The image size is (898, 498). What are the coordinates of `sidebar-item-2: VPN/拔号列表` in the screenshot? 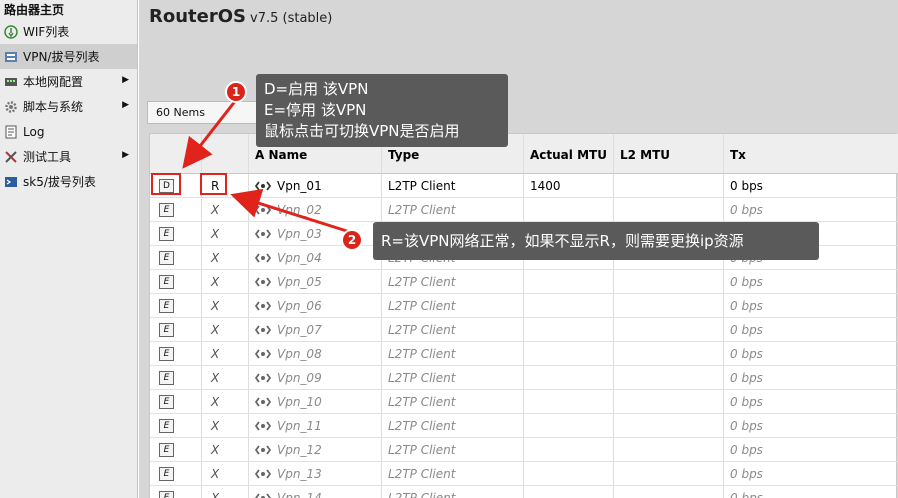 It's located at (68, 56).